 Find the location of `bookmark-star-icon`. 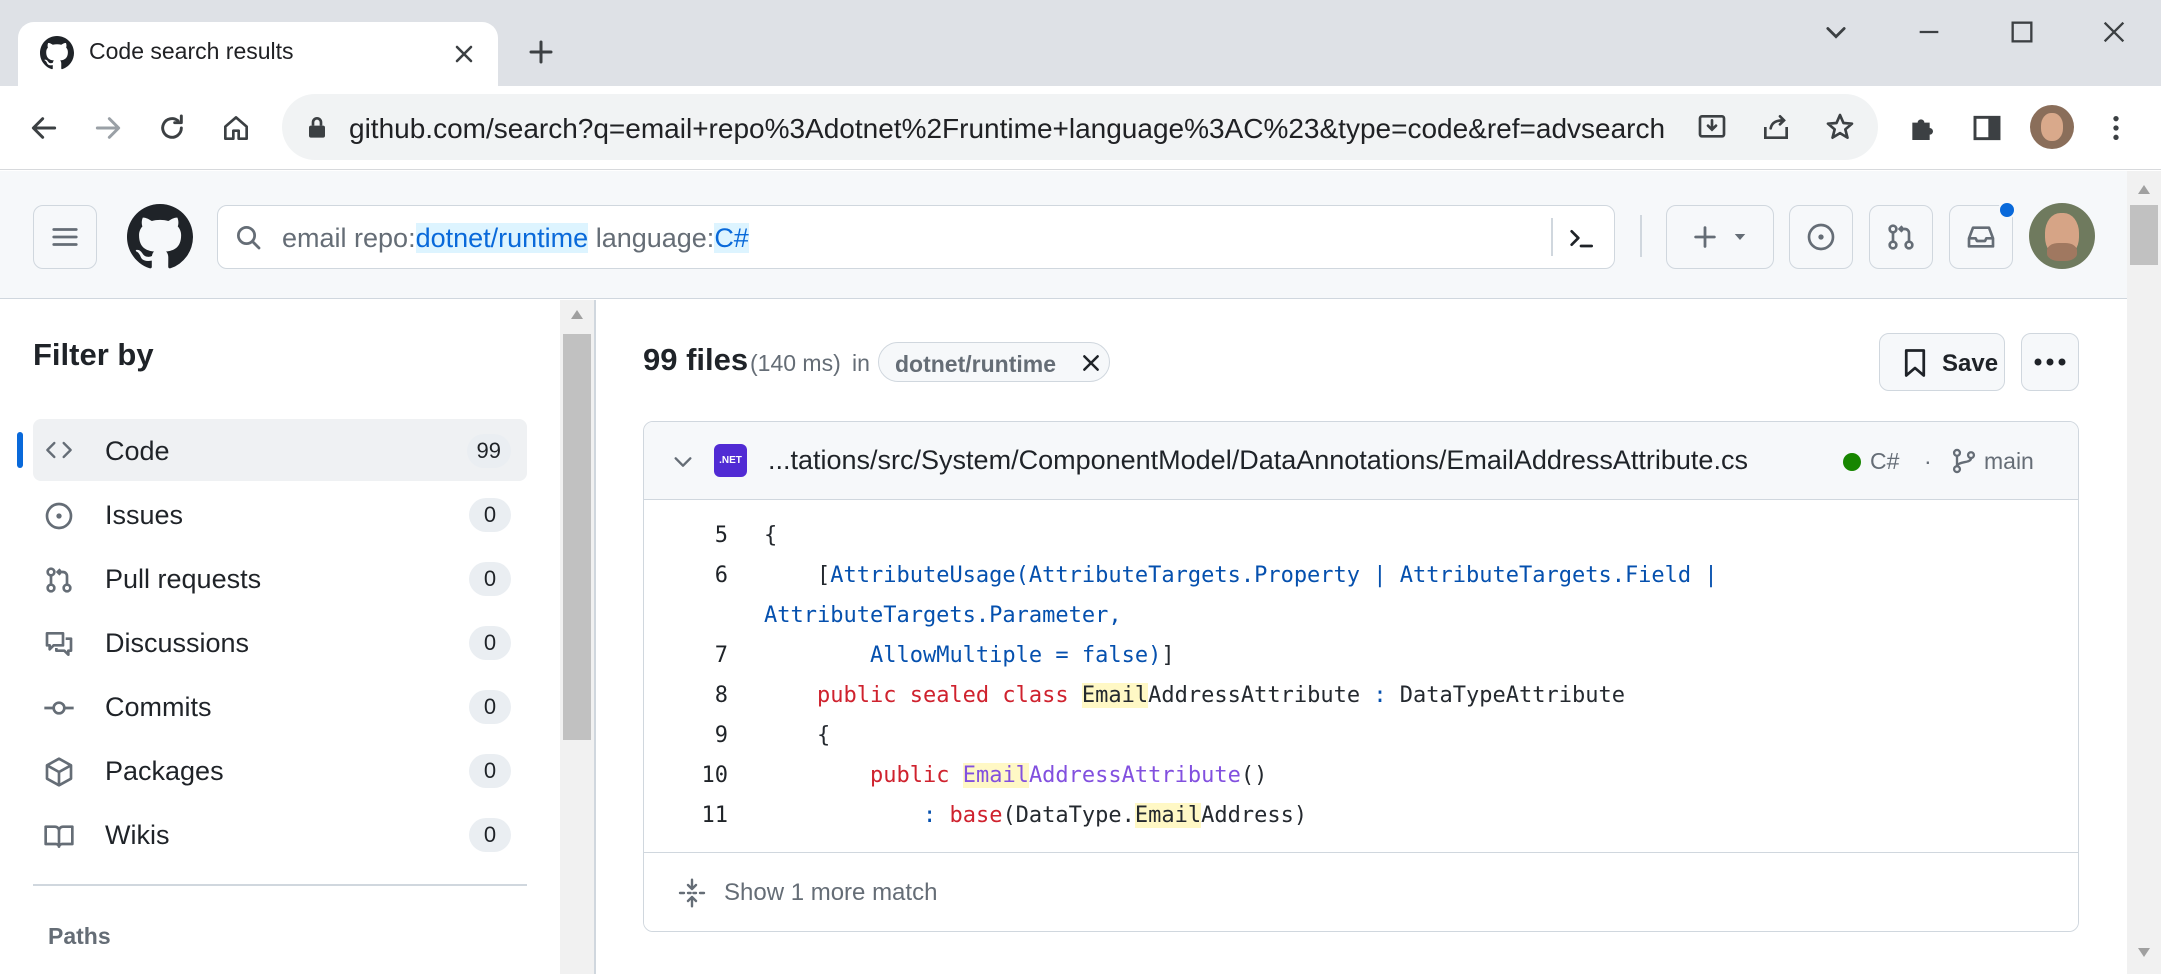

bookmark-star-icon is located at coordinates (1840, 127).